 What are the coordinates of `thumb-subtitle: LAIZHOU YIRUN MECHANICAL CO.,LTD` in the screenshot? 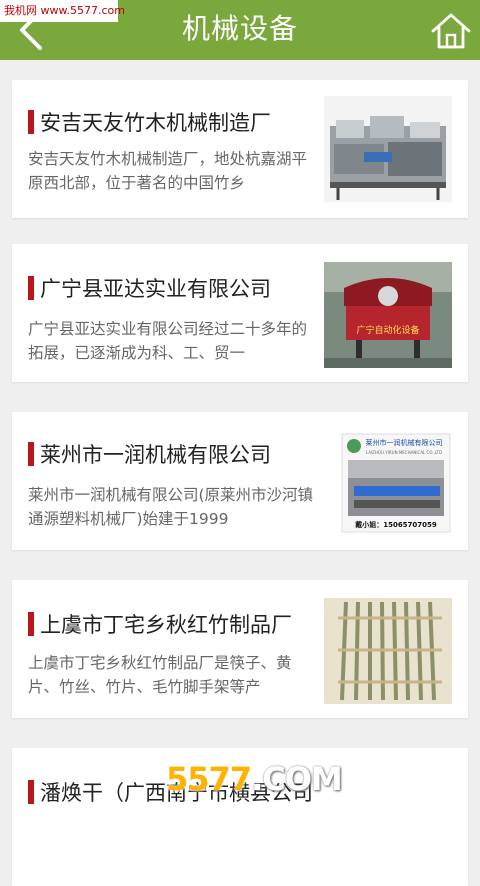 It's located at (404, 452).